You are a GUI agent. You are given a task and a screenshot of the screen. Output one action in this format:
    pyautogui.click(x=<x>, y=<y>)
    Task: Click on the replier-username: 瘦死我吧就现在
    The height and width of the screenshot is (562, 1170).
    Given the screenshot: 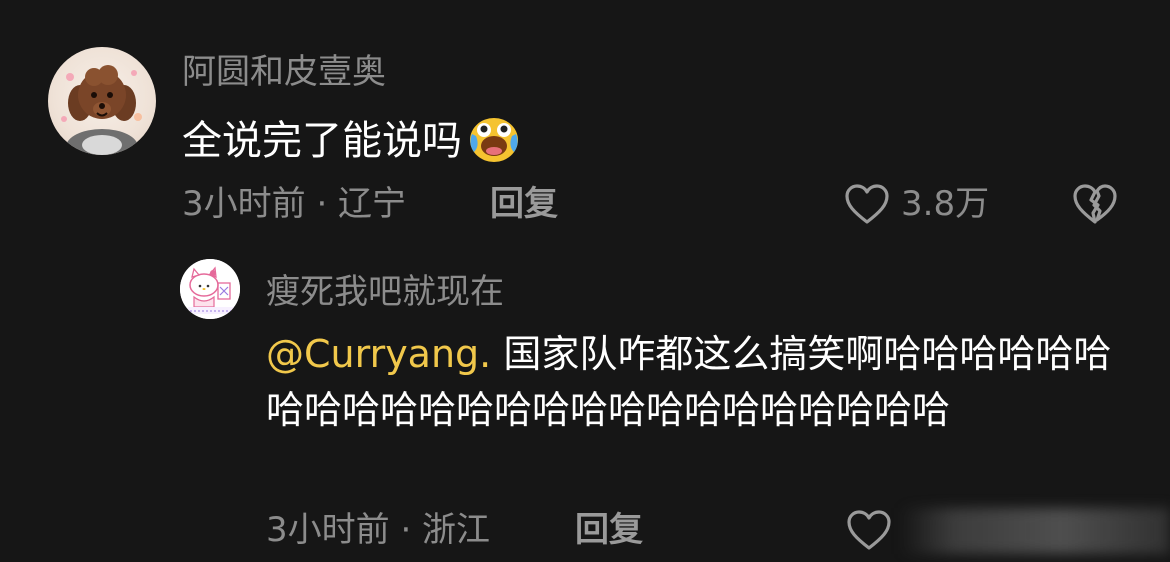 What is the action you would take?
    pyautogui.click(x=385, y=292)
    